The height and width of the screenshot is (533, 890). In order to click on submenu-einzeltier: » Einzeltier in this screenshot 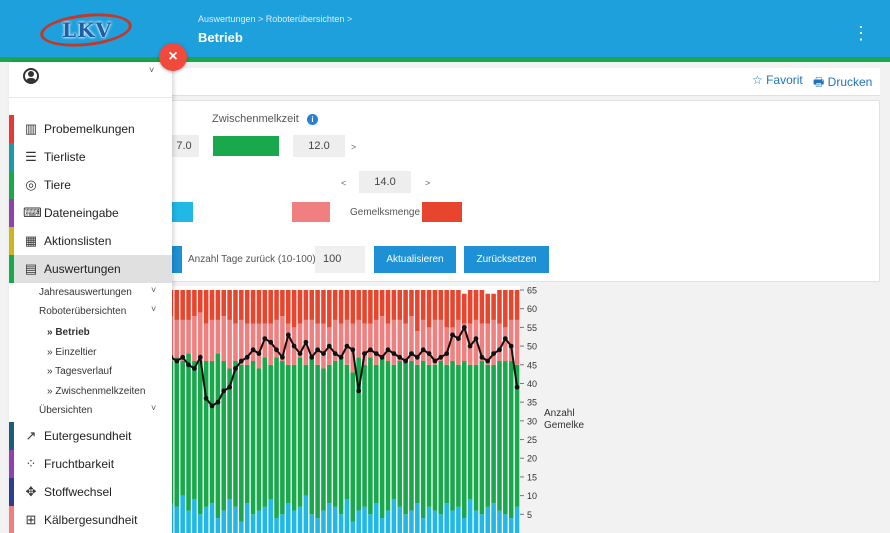, I will do `click(71, 352)`.